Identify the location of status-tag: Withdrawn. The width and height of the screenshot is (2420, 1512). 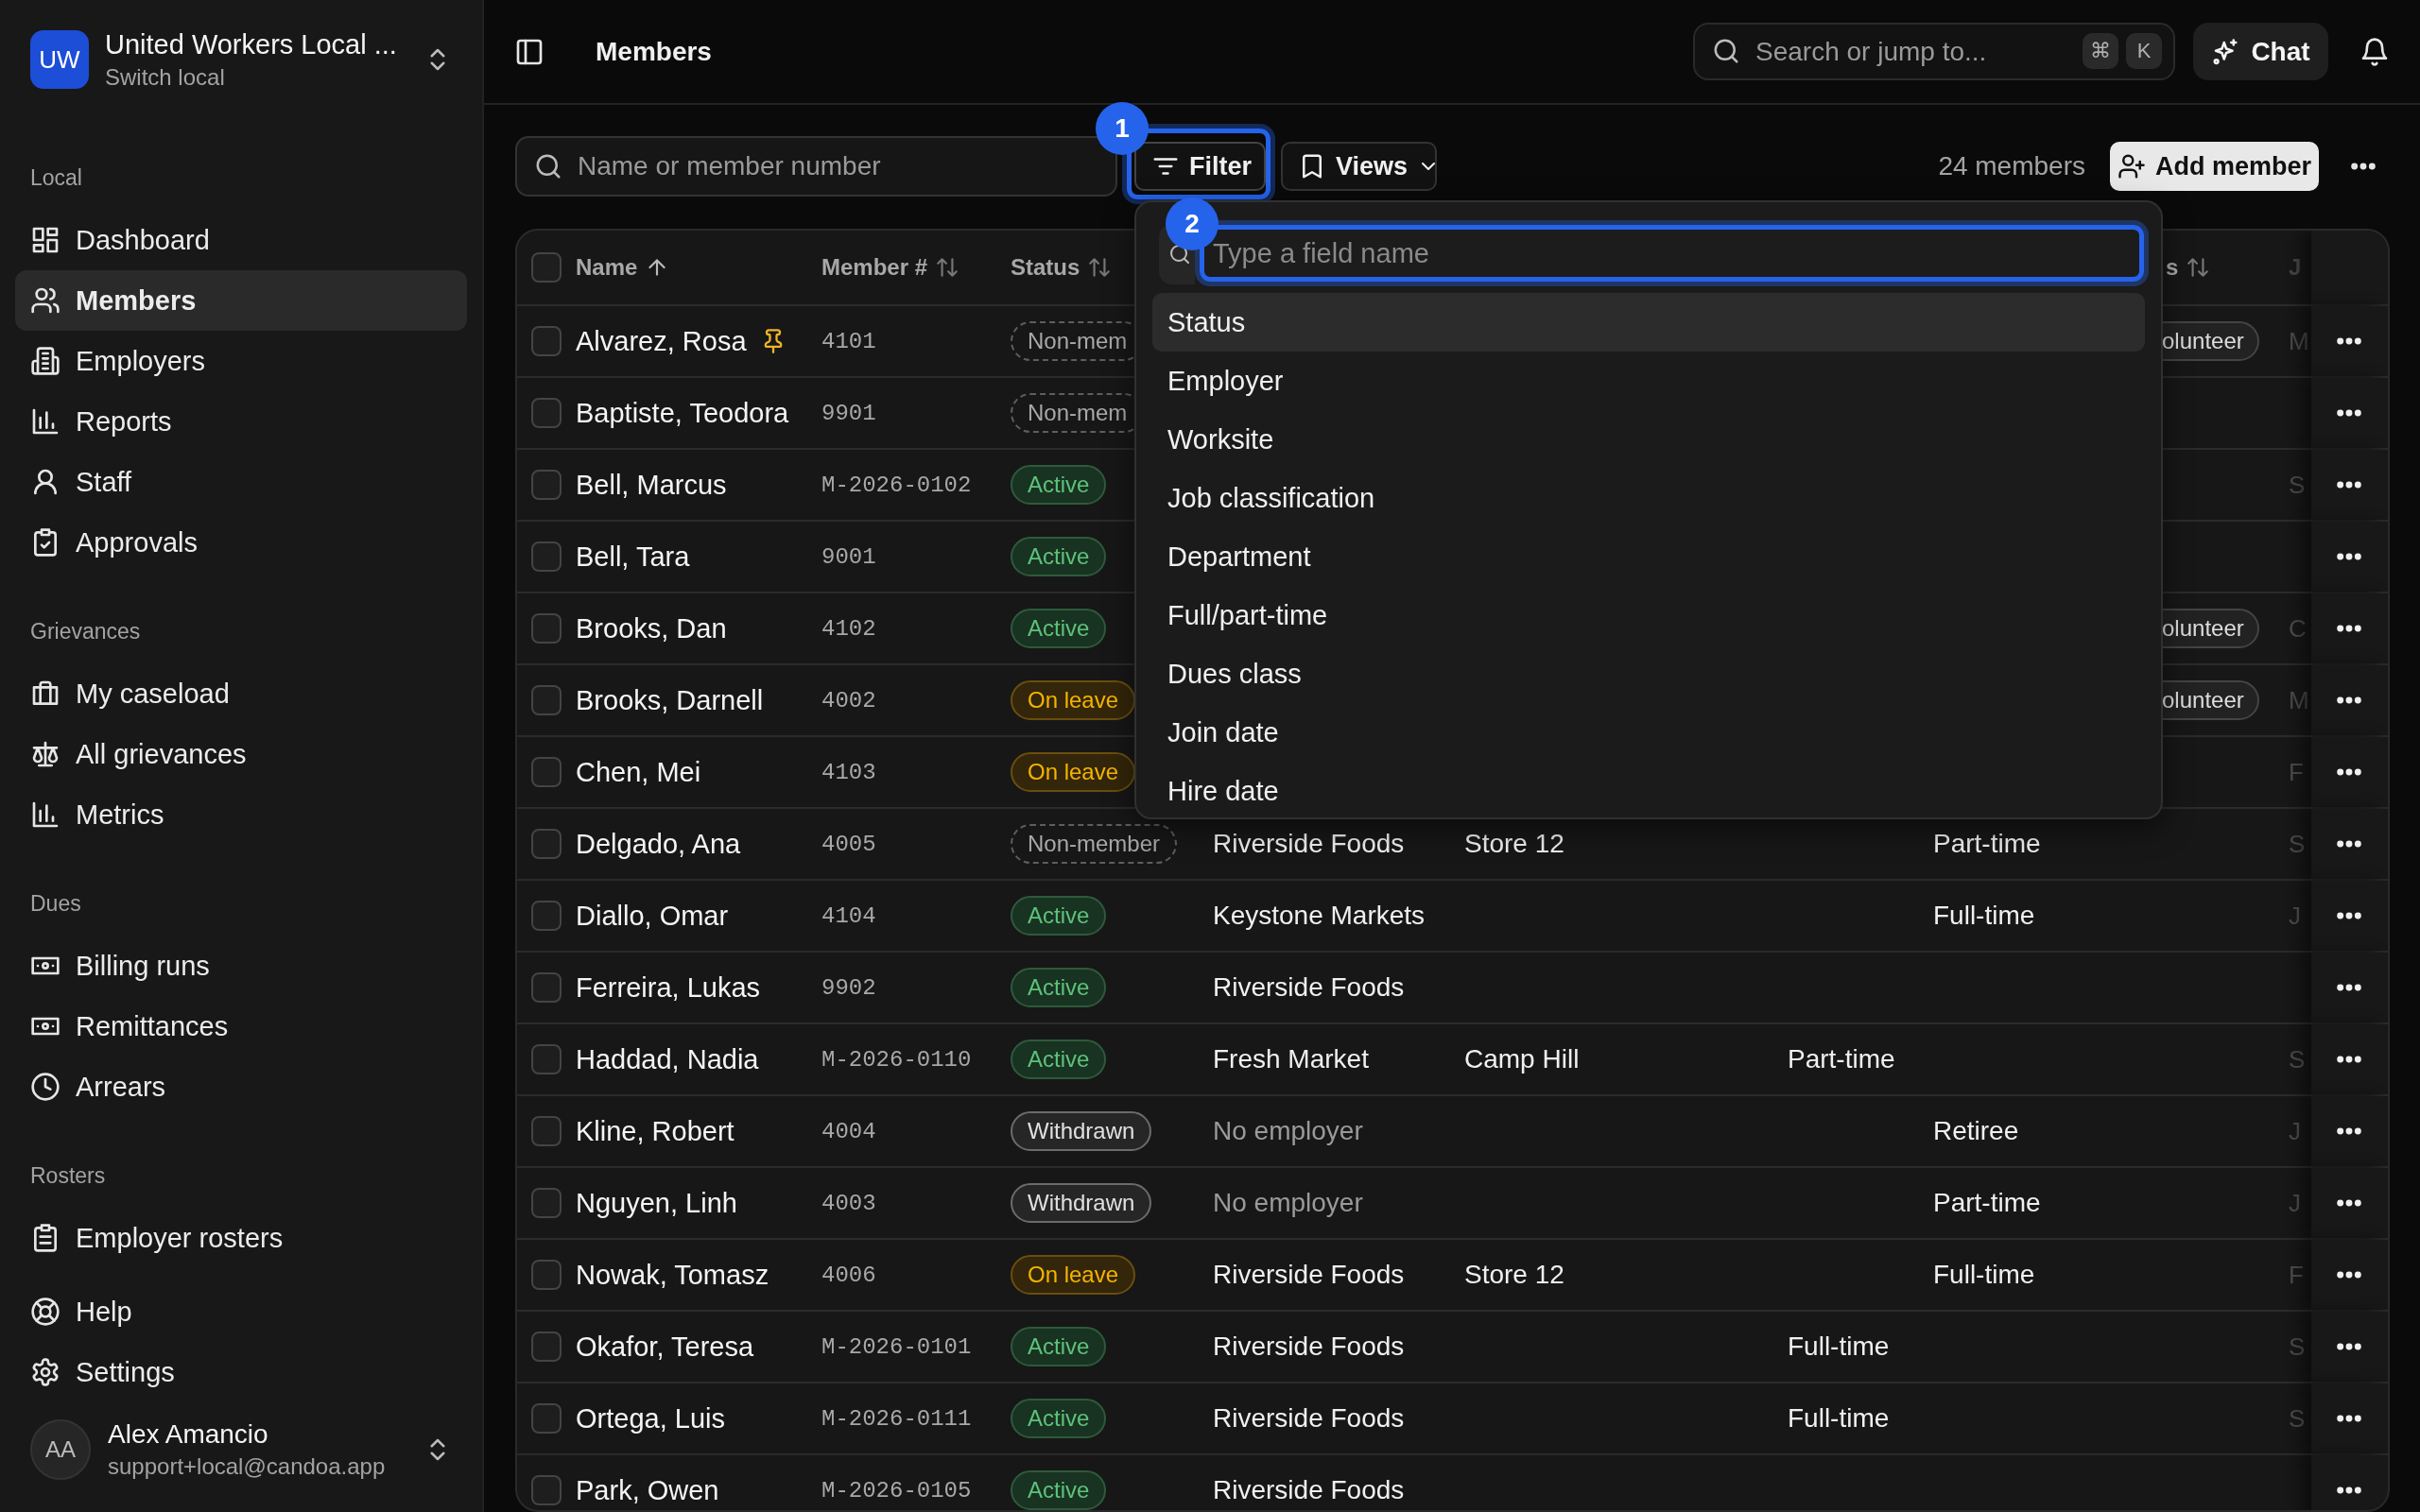
(1082, 1203).